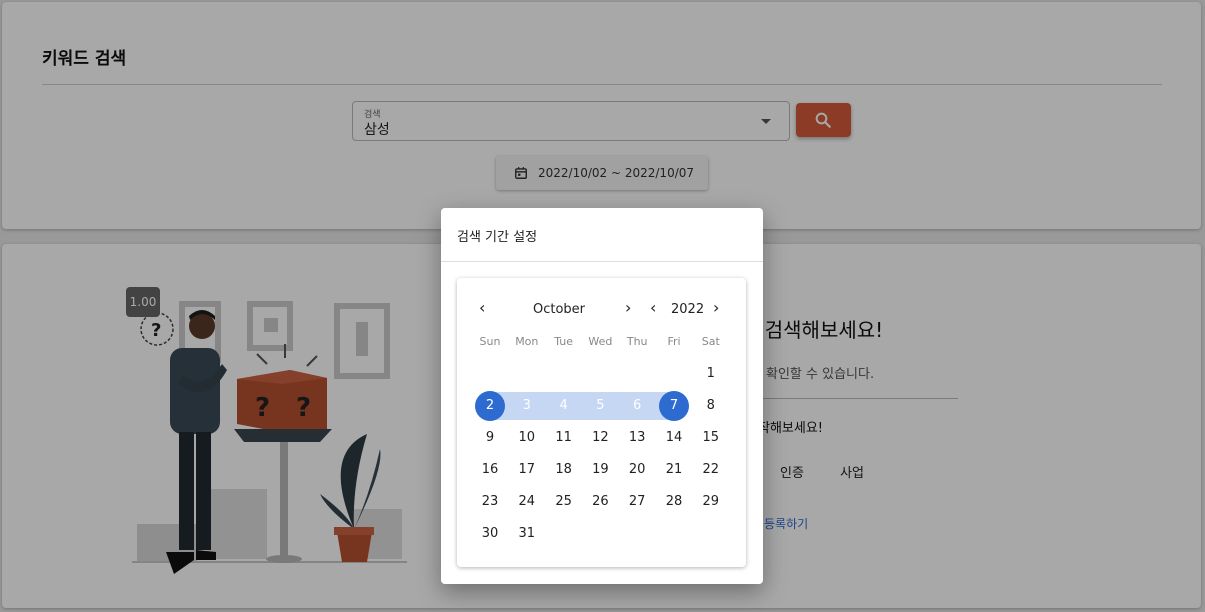 This screenshot has height=612, width=1205. Describe the element at coordinates (637, 470) in the screenshot. I see `calendar-day: 20` at that location.